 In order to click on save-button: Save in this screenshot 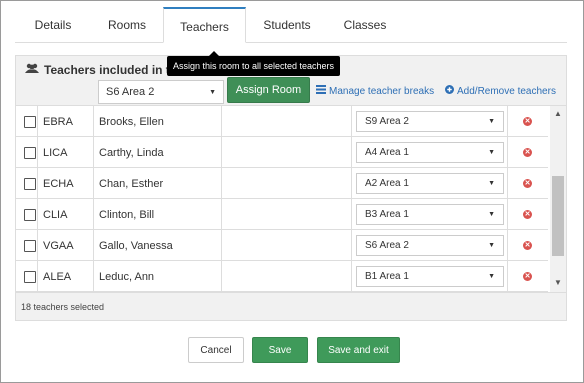, I will do `click(280, 350)`.